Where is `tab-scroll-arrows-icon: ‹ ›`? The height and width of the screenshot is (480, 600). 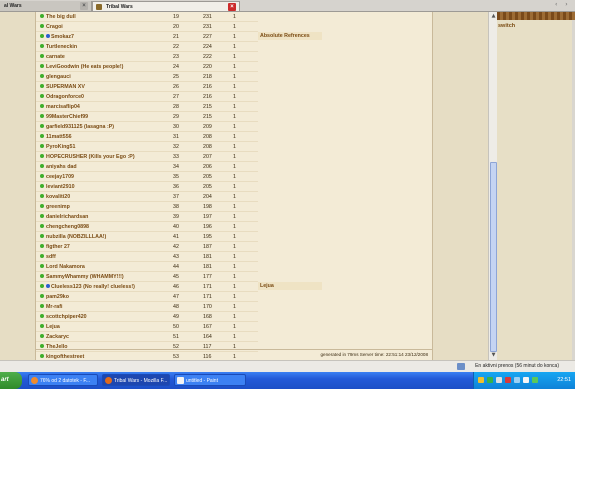
tab-scroll-arrows-icon: ‹ › is located at coordinates (565, 5).